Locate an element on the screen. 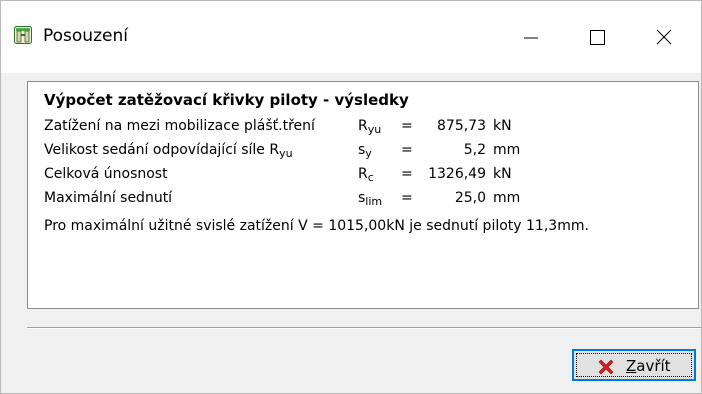 This screenshot has height=394, width=702. result-value: 875,73 is located at coordinates (461, 126).